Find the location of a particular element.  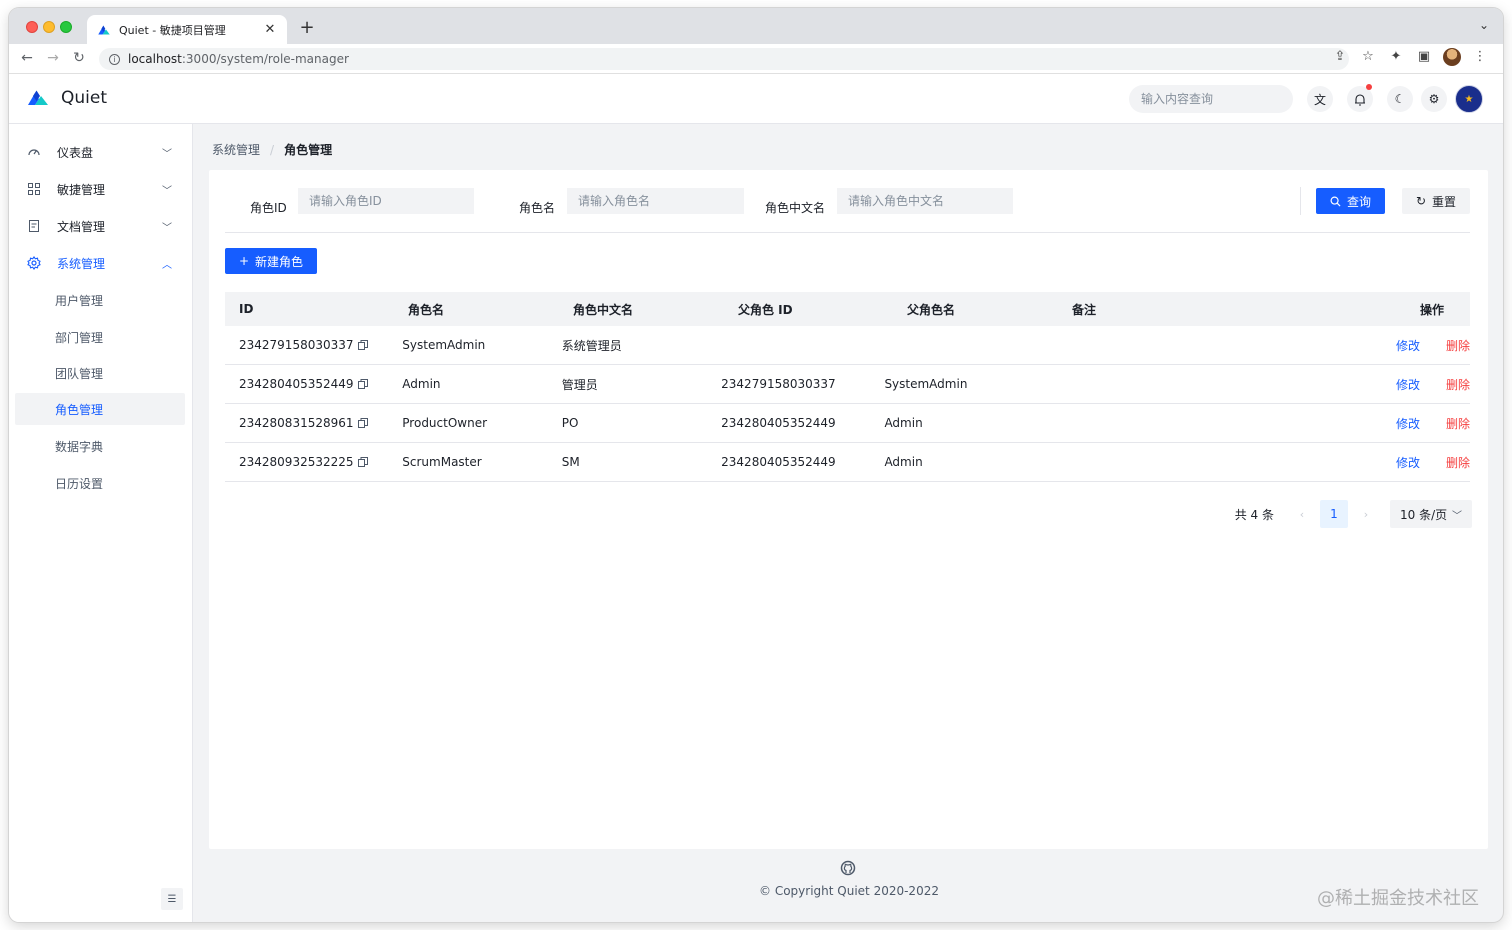

bell-icon is located at coordinates (1360, 99).